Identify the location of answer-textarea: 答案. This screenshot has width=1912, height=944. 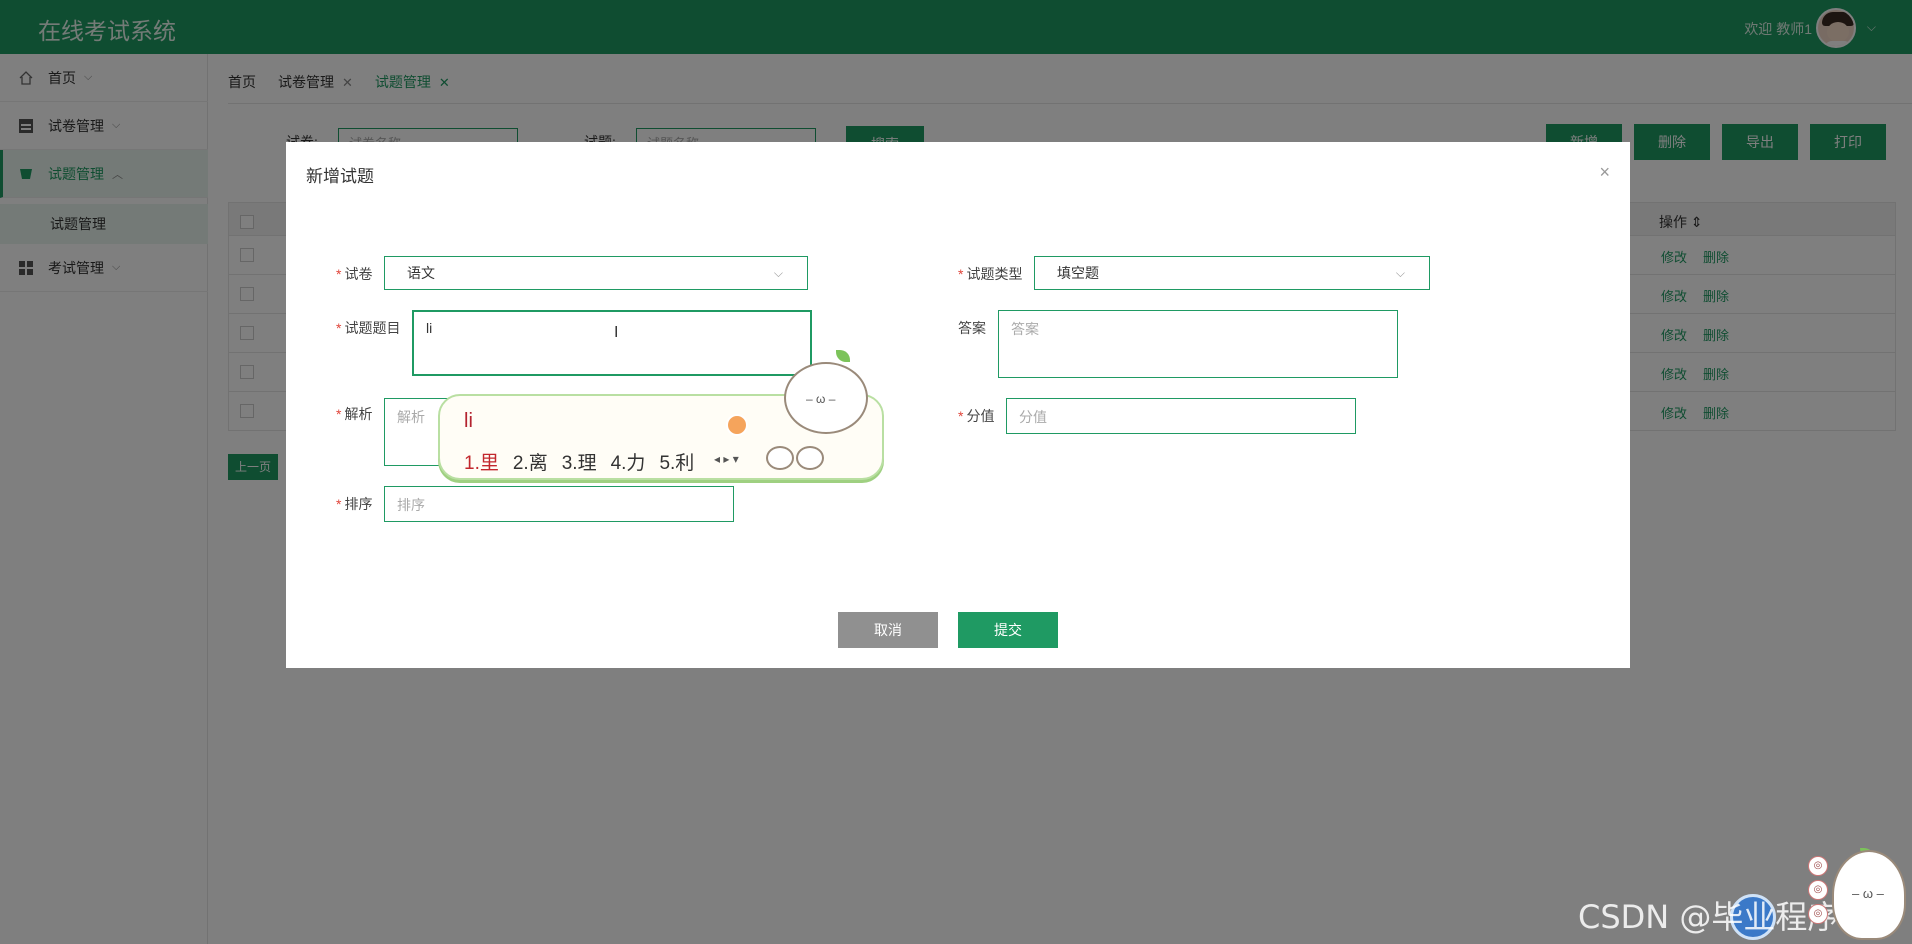
(1198, 344).